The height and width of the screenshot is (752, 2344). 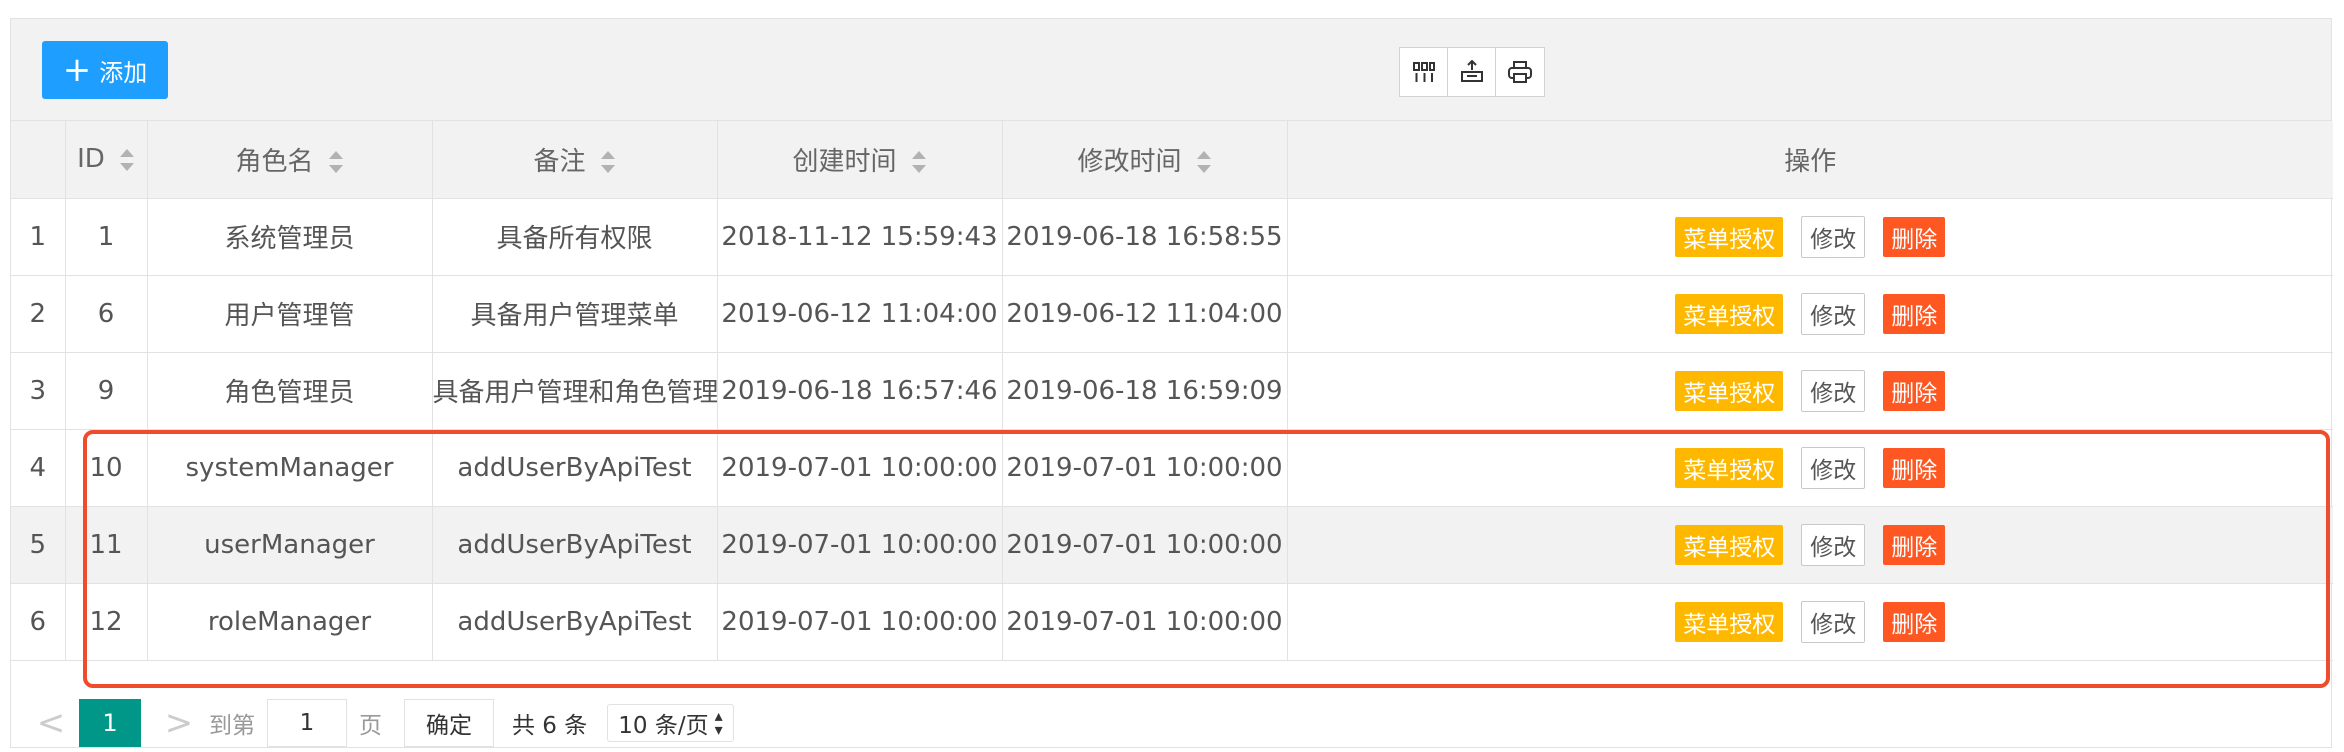 I want to click on add-button: + 添加, so click(x=105, y=70).